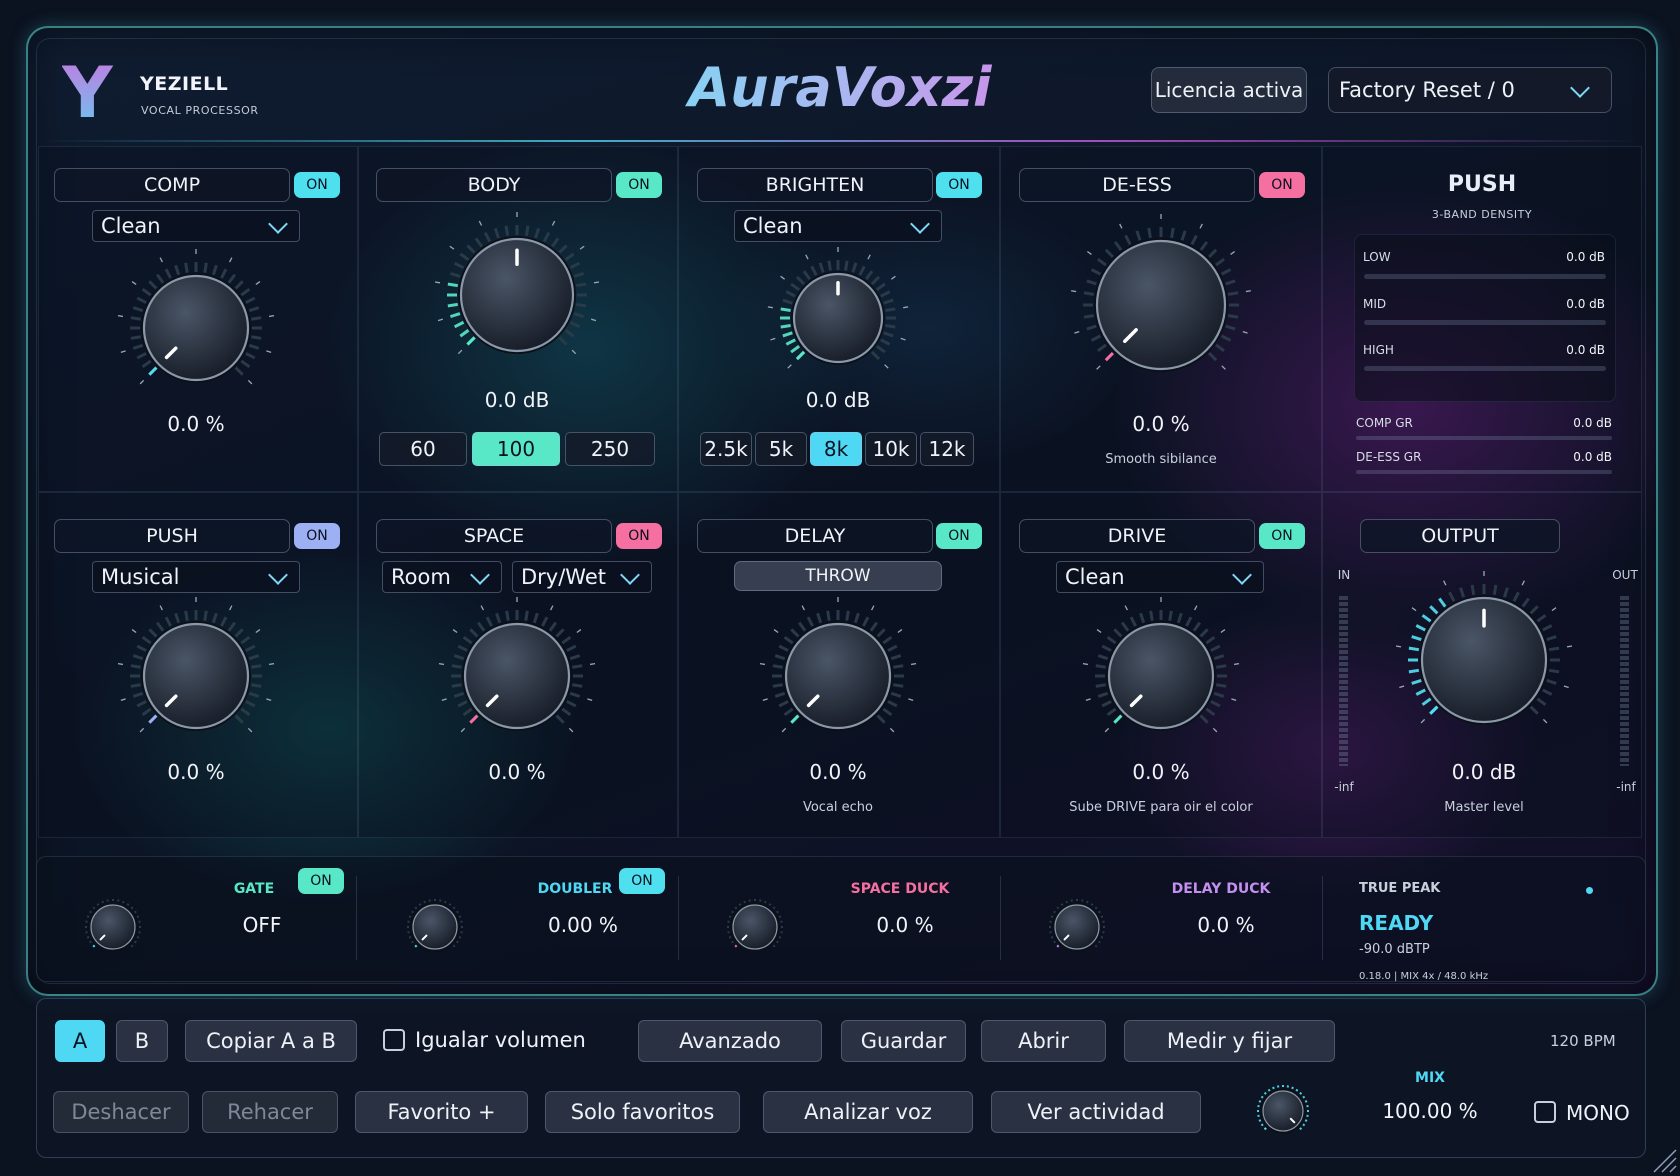 Image resolution: width=1680 pixels, height=1176 pixels. Describe the element at coordinates (435, 927) in the screenshot. I see `doubler-knob` at that location.